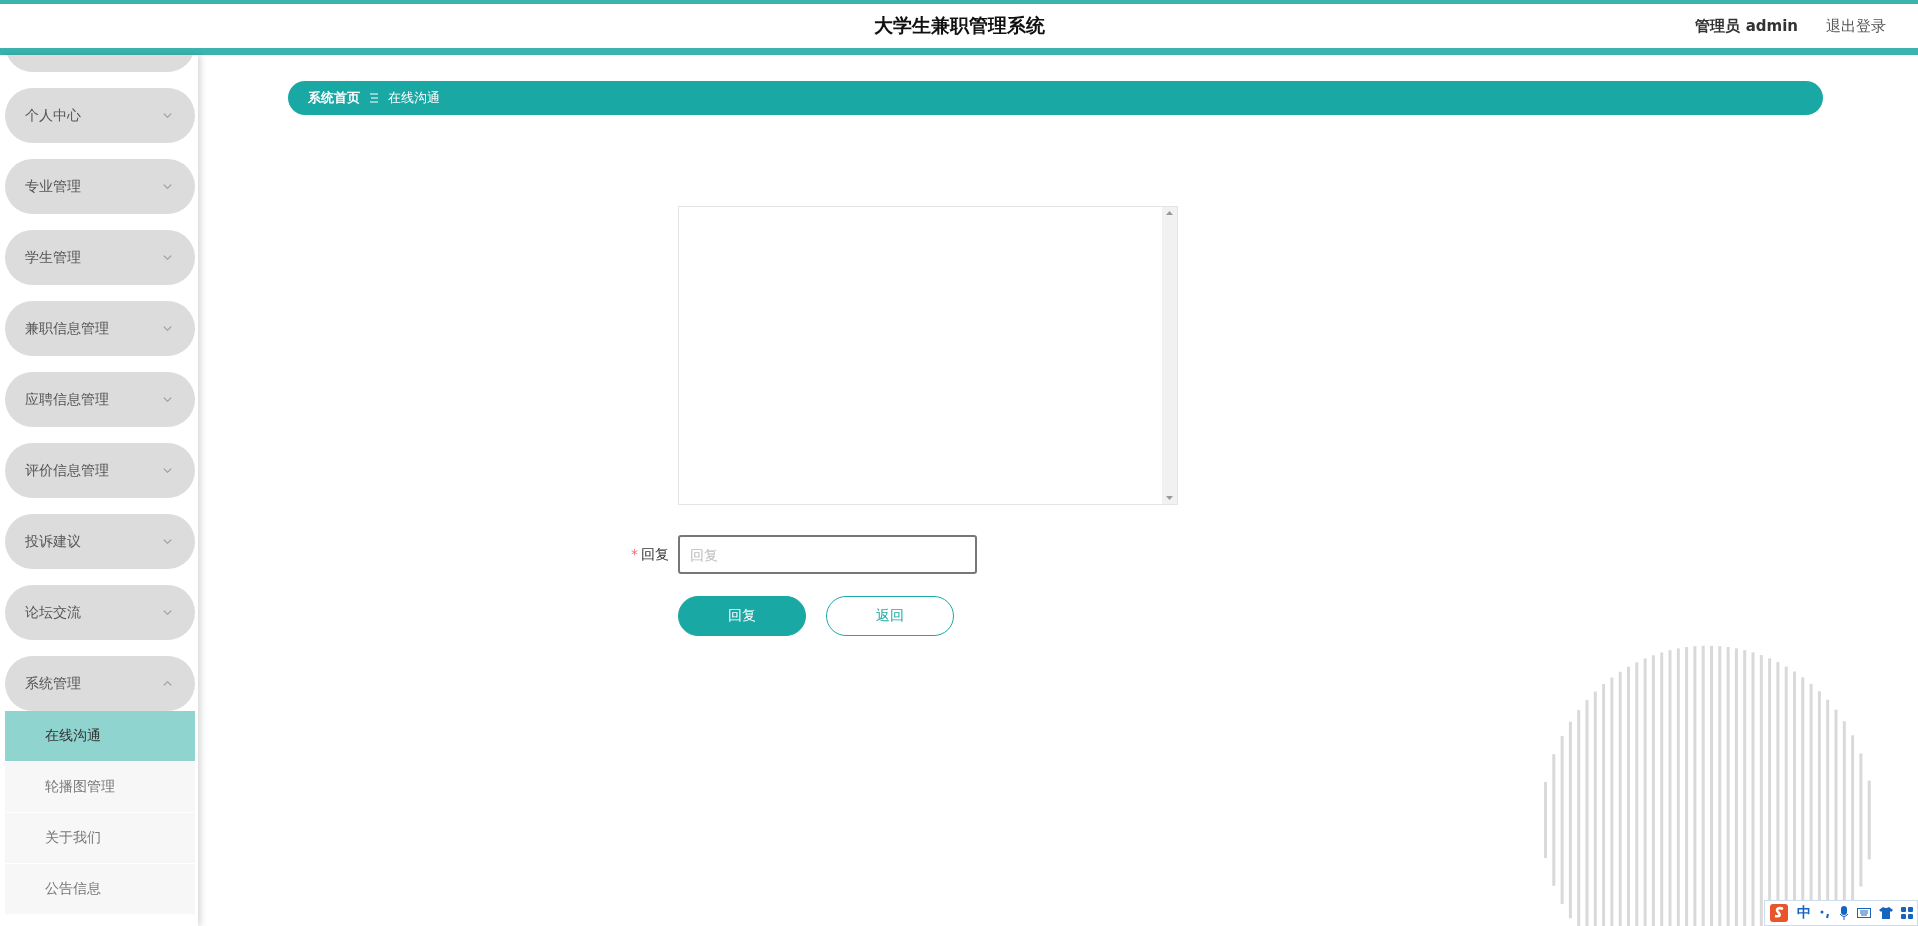 The height and width of the screenshot is (926, 1918). What do you see at coordinates (100, 541) in the screenshot?
I see `menu-item: 投诉建议` at bounding box center [100, 541].